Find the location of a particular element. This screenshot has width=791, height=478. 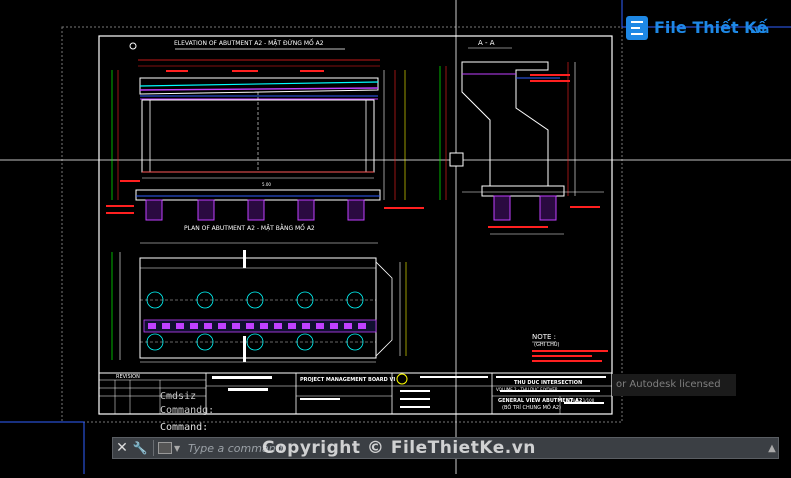

command-history-line: Commandg: is located at coordinates (187, 410).